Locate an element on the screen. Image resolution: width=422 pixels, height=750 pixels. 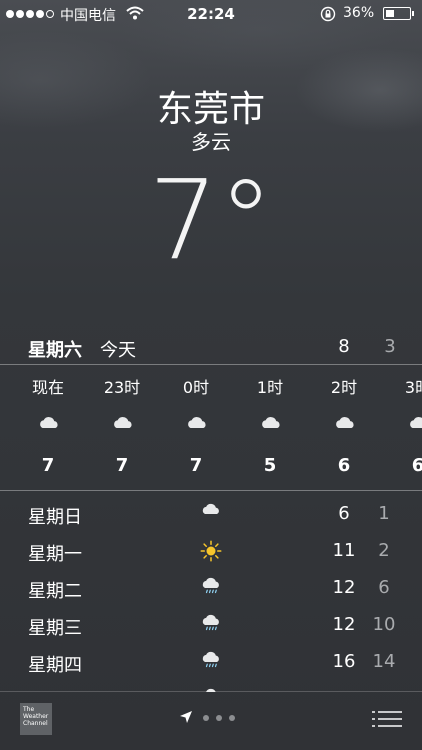
today-high-temp: 8 is located at coordinates (344, 346).